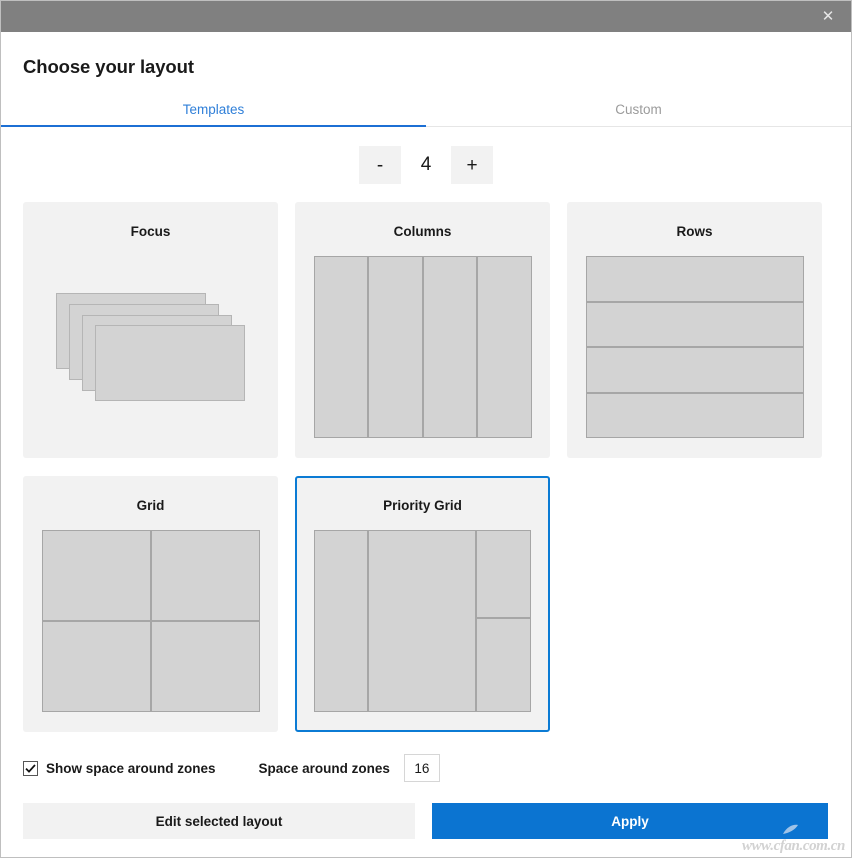 Image resolution: width=852 pixels, height=858 pixels. I want to click on edit-selected-layout-button: Edit selected layout, so click(219, 821).